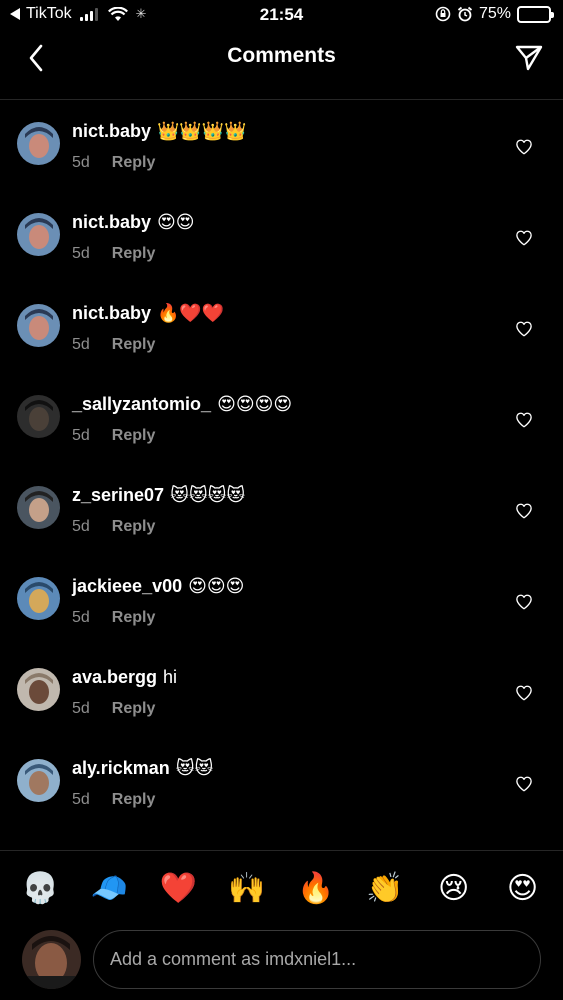 The image size is (563, 1000). What do you see at coordinates (191, 313) in the screenshot?
I see `comment-text: 🔥❤️❤️` at bounding box center [191, 313].